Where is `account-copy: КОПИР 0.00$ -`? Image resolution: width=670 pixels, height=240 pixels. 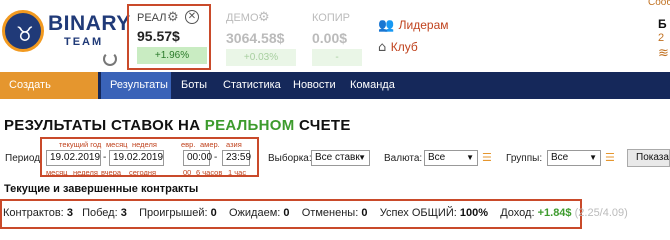
account-copy: КОПИР 0.00$ - is located at coordinates (343, 37).